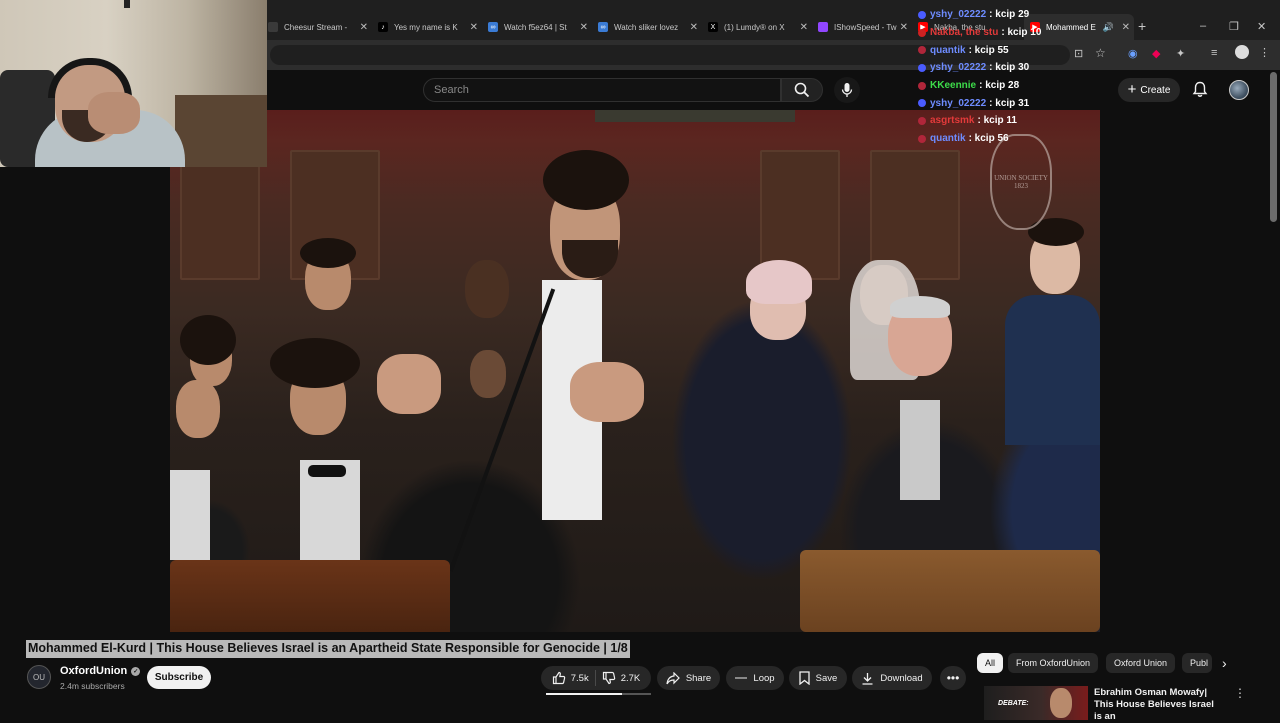  I want to click on download-button: Download, so click(892, 678).